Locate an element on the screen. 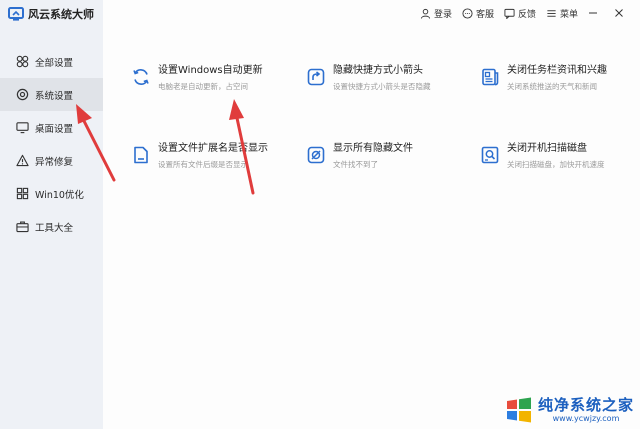 The height and width of the screenshot is (429, 640). support-label: 客服 is located at coordinates (484, 14).